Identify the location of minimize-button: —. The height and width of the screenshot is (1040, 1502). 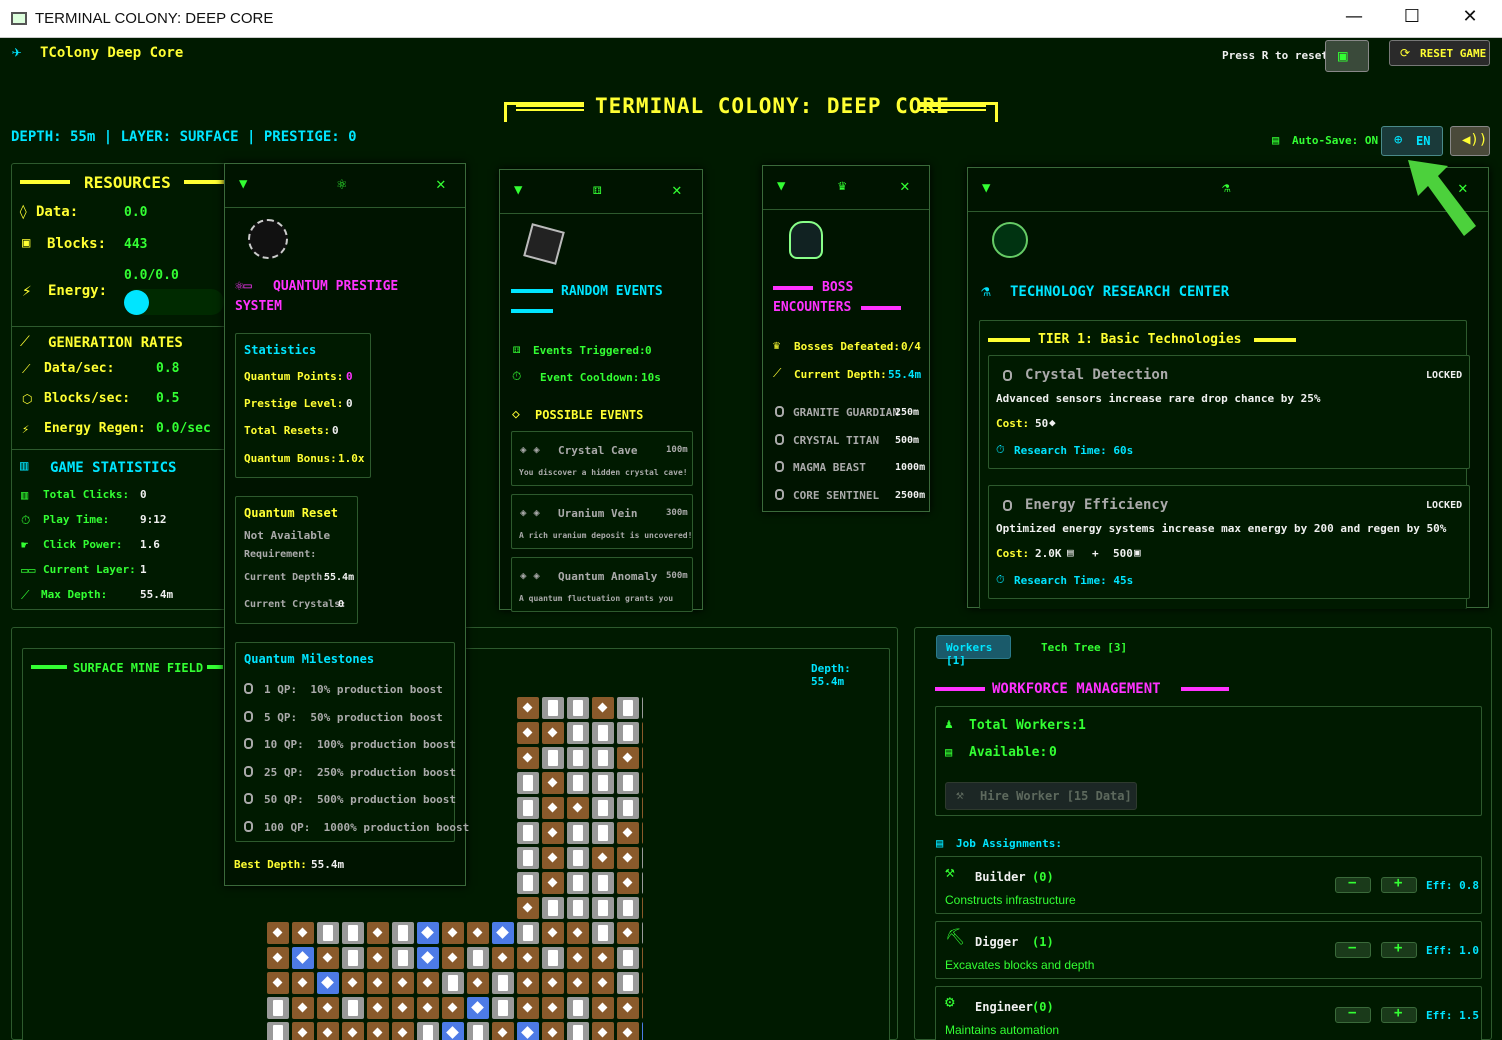
(1354, 19).